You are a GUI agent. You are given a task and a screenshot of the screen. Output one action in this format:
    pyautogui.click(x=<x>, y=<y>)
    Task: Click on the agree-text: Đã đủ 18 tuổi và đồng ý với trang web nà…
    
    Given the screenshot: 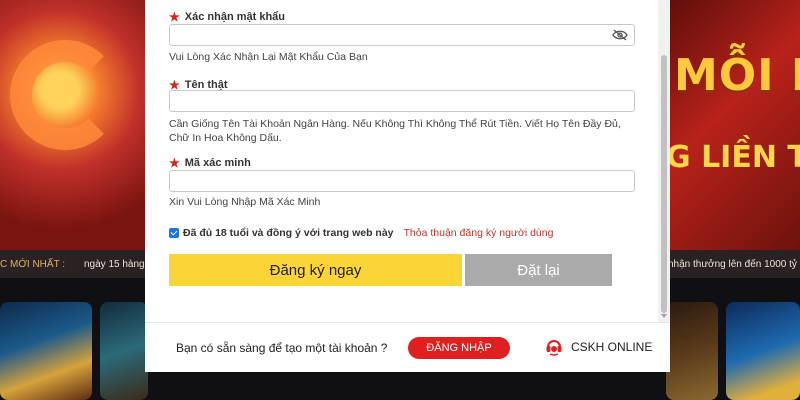 What is the action you would take?
    pyautogui.click(x=288, y=233)
    